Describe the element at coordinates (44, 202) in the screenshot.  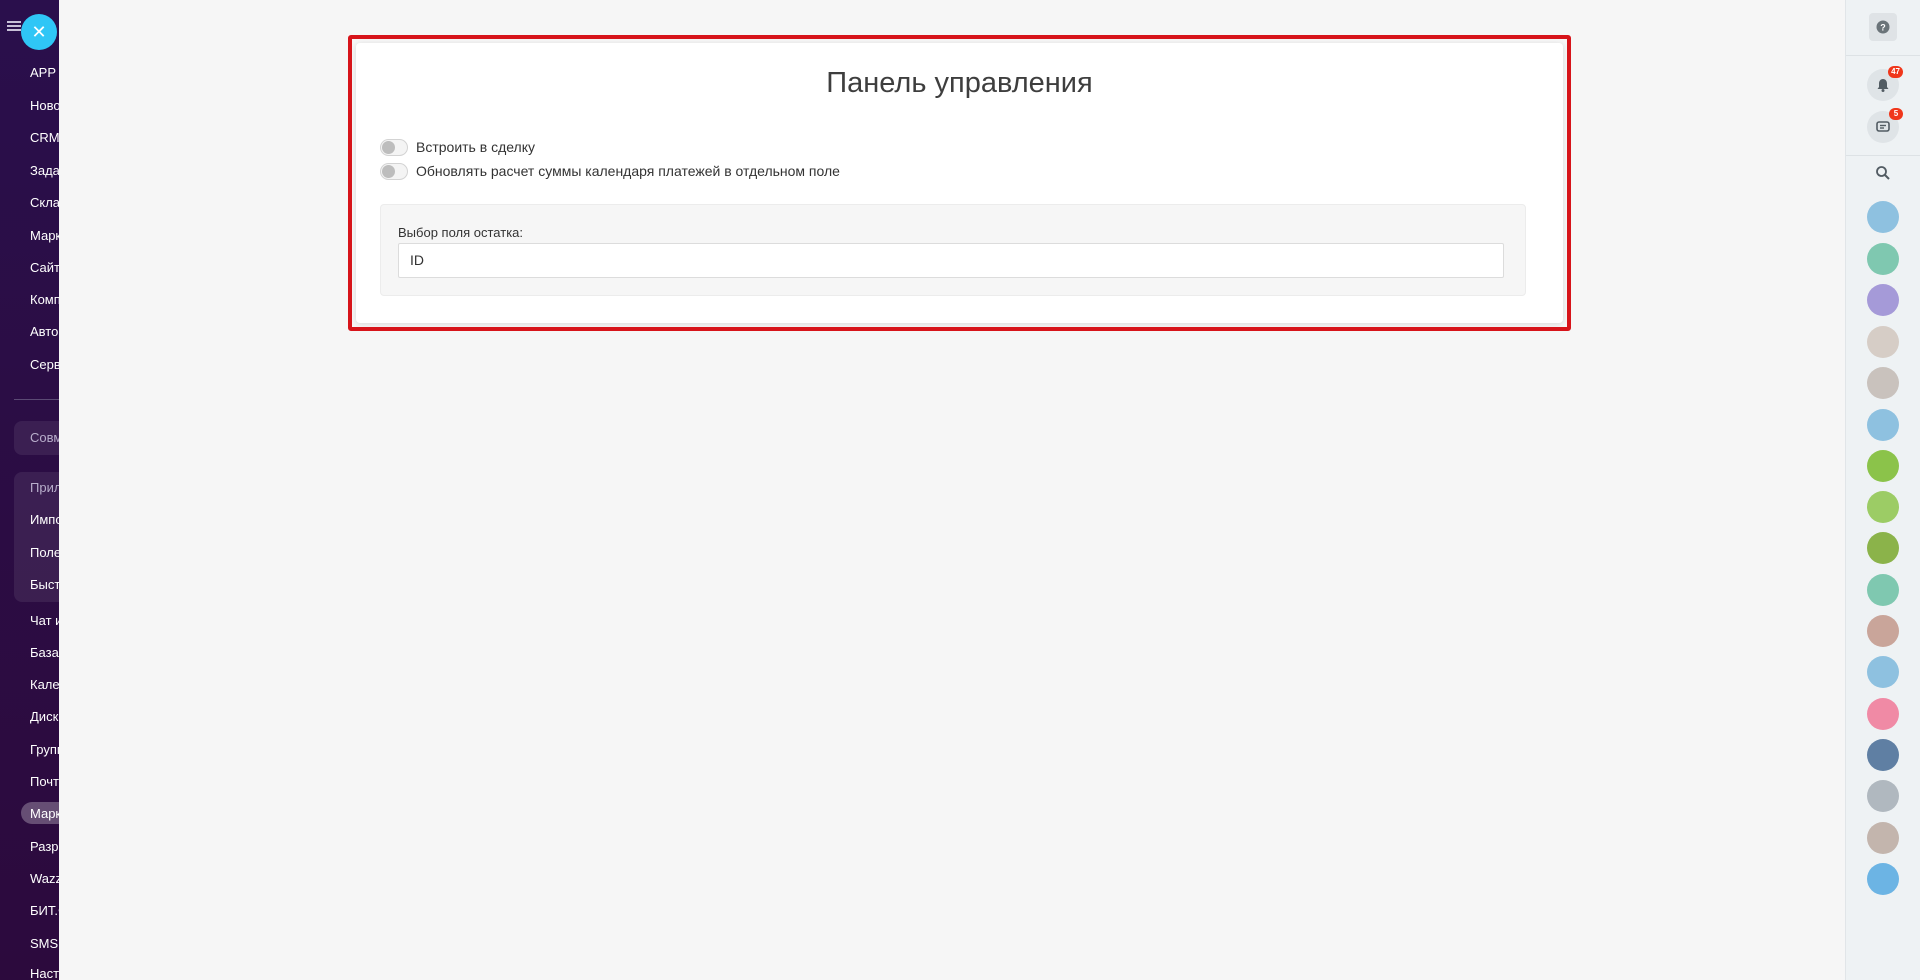
I see `sidebar-item-warehouse: Склад` at that location.